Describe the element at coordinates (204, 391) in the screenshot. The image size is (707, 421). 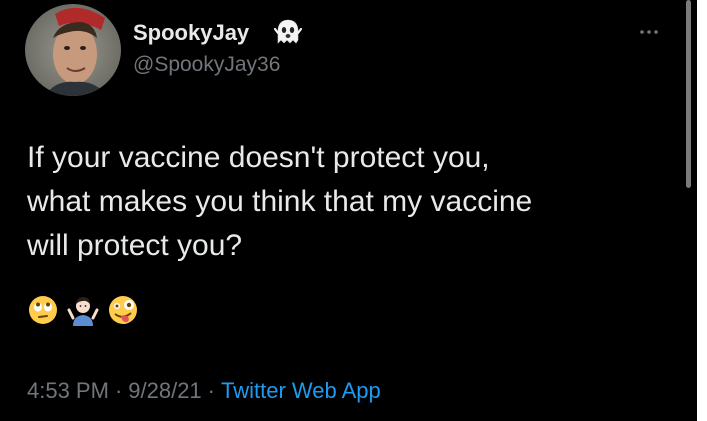
I see `tweet-metadata: 4:53 PM · 9/28/21 · Twitter Web App` at that location.